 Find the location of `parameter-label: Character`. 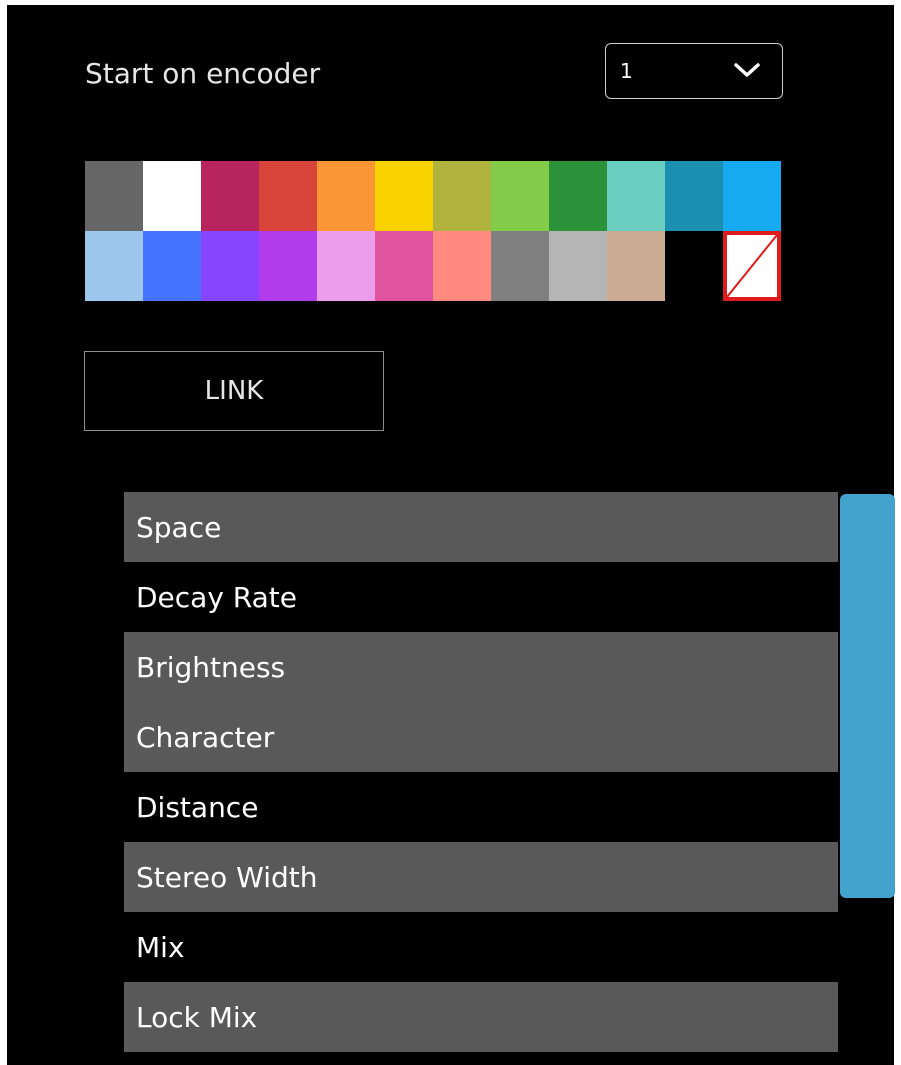

parameter-label: Character is located at coordinates (205, 737).